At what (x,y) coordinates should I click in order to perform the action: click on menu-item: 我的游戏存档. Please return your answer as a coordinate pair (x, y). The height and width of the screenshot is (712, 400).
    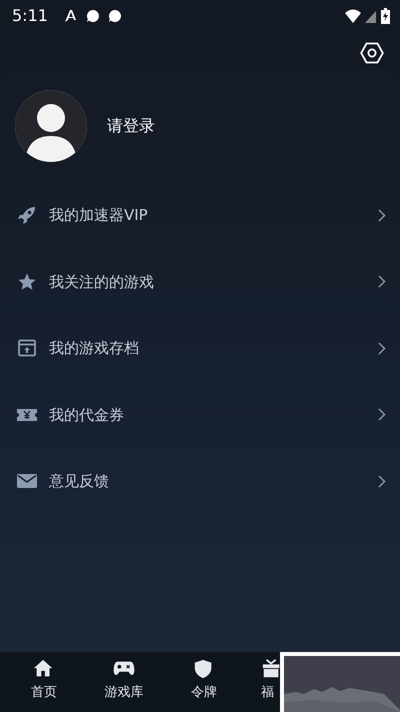
    Looking at the image, I should click on (200, 348).